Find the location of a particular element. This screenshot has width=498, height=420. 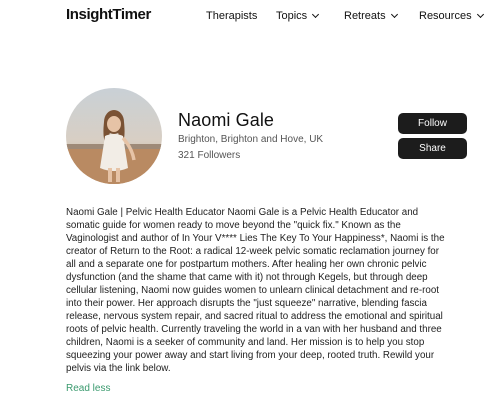

avatar-photo is located at coordinates (114, 136).